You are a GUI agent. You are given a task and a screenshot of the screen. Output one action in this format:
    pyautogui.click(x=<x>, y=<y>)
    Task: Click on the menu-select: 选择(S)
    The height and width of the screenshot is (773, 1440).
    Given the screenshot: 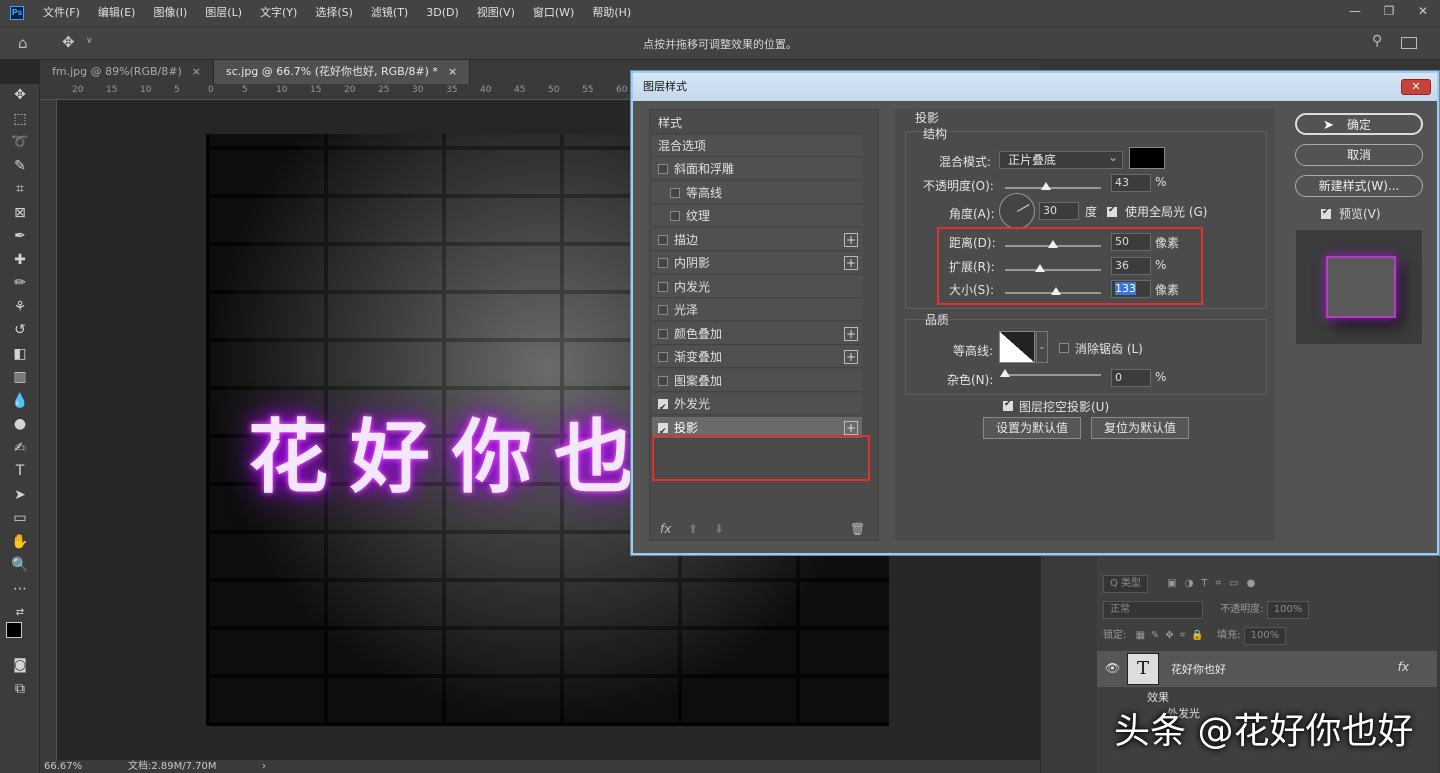 What is the action you would take?
    pyautogui.click(x=334, y=13)
    